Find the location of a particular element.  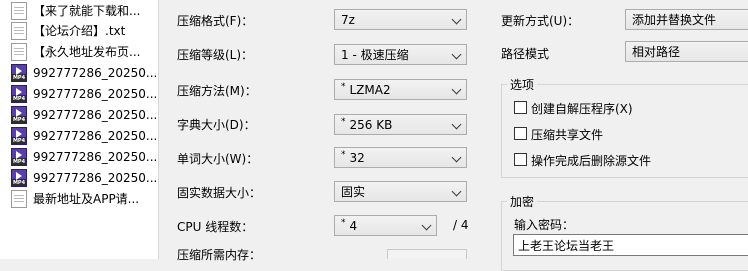

list-item: 【论坛介绍】.txt is located at coordinates (79, 30).